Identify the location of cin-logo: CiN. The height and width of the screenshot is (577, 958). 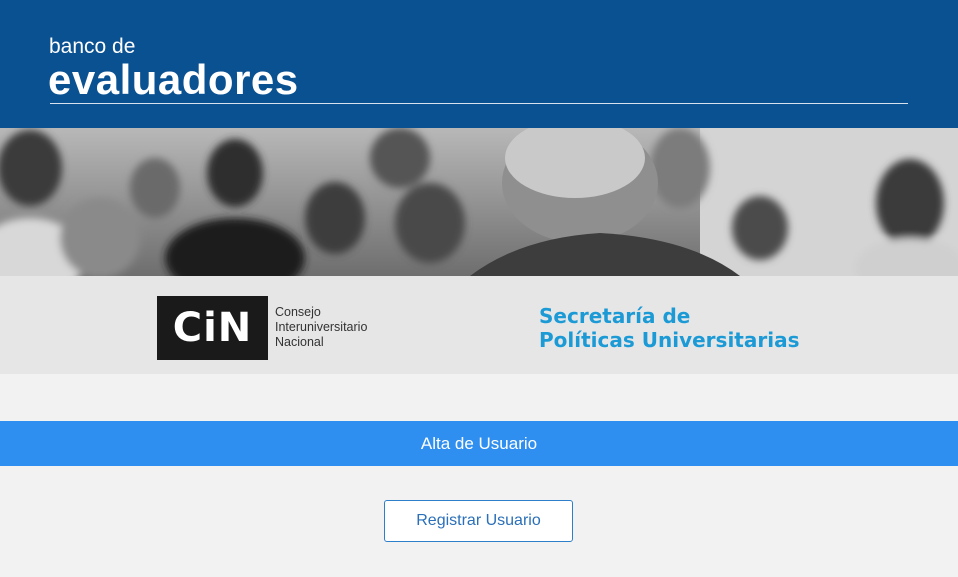
(212, 328).